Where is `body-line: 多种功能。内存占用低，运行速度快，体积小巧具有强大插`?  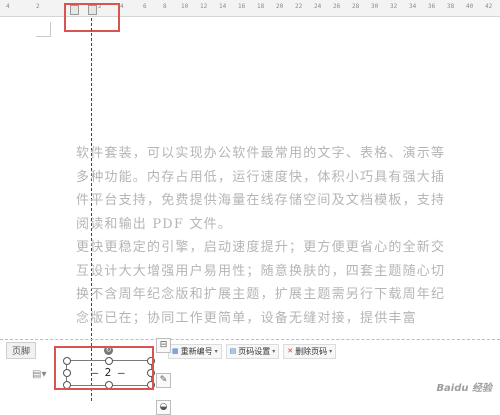 body-line: 多种功能。内存占用低，运行速度快，体积小巧具有强大插 is located at coordinates (261, 177).